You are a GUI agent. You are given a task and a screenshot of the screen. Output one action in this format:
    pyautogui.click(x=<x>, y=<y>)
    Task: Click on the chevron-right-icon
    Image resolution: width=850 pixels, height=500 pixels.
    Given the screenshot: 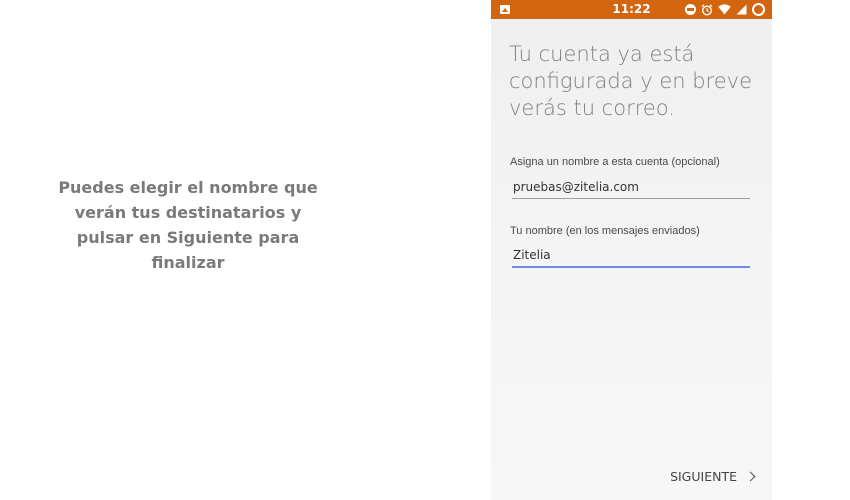 What is the action you would take?
    pyautogui.click(x=750, y=476)
    